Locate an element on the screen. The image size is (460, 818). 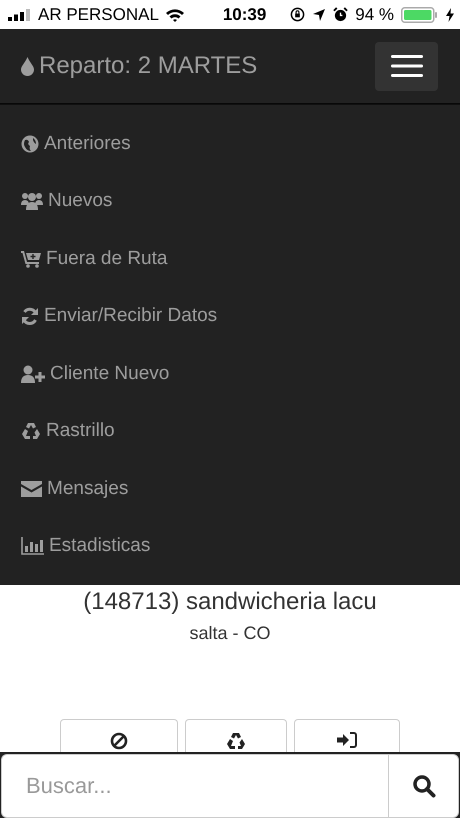
search-button is located at coordinates (423, 786).